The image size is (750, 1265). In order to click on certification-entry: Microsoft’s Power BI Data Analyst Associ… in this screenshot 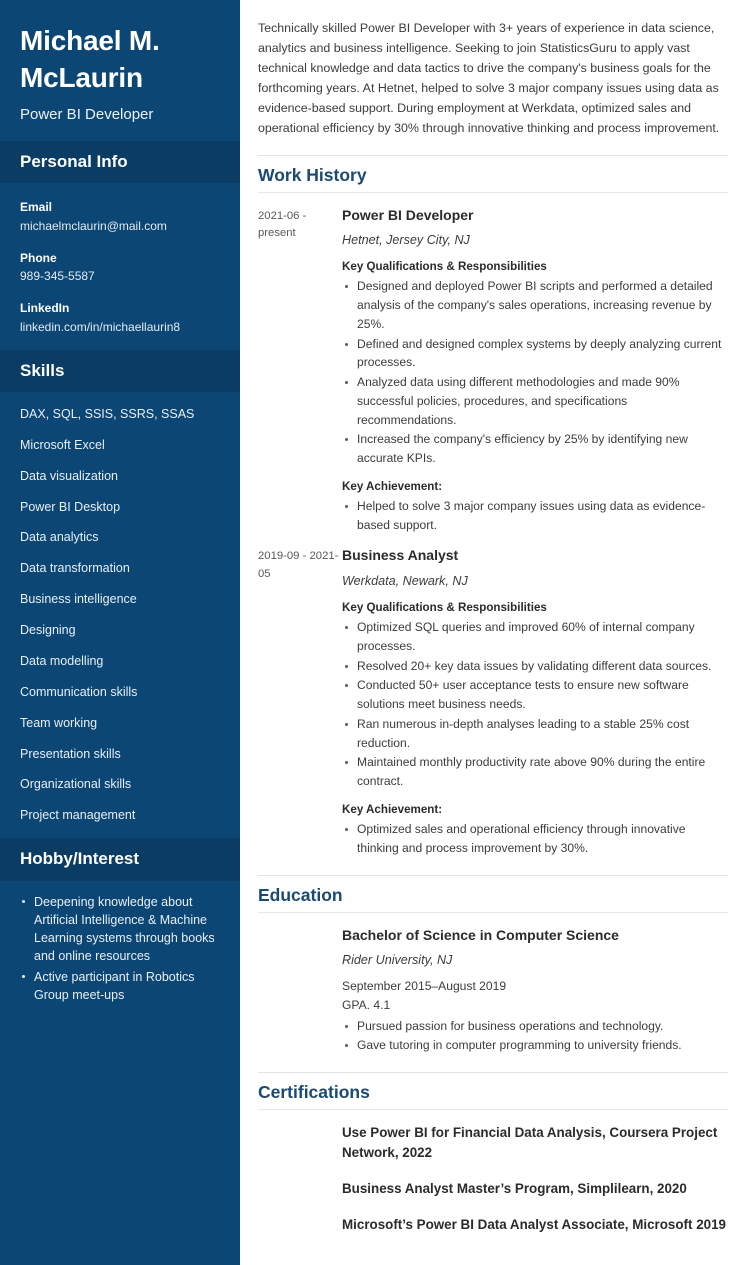, I will do `click(493, 1225)`.